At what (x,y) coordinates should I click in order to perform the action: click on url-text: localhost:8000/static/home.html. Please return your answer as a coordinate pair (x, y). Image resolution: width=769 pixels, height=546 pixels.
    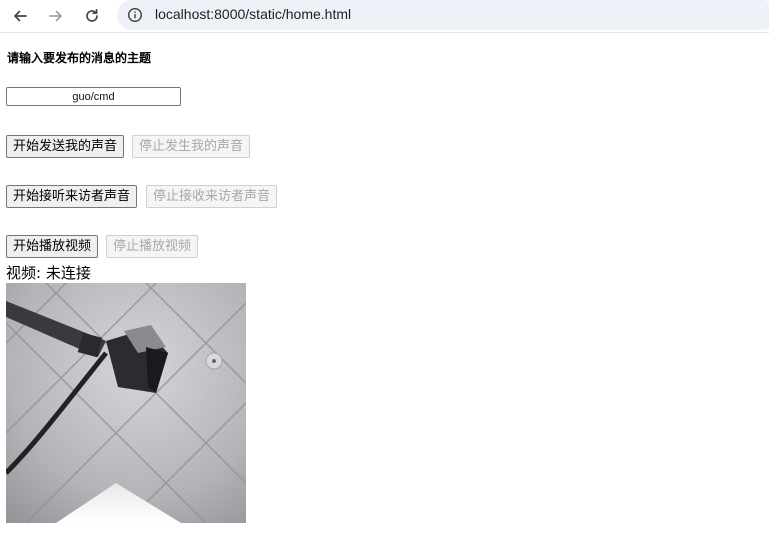
    Looking at the image, I should click on (253, 14).